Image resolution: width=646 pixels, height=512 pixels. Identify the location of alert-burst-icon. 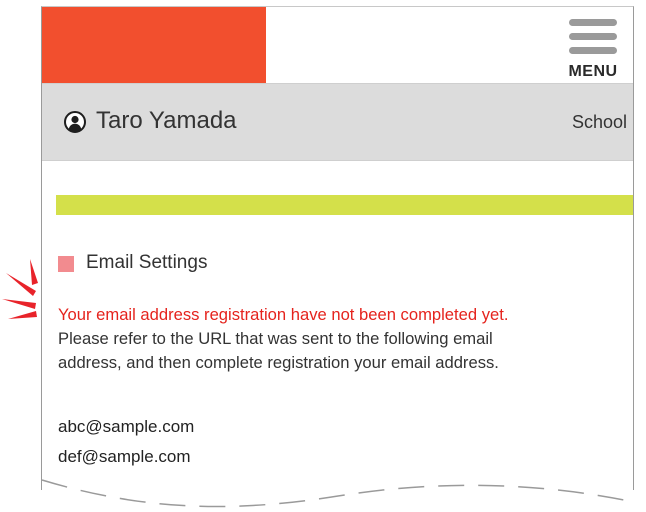
(20, 289).